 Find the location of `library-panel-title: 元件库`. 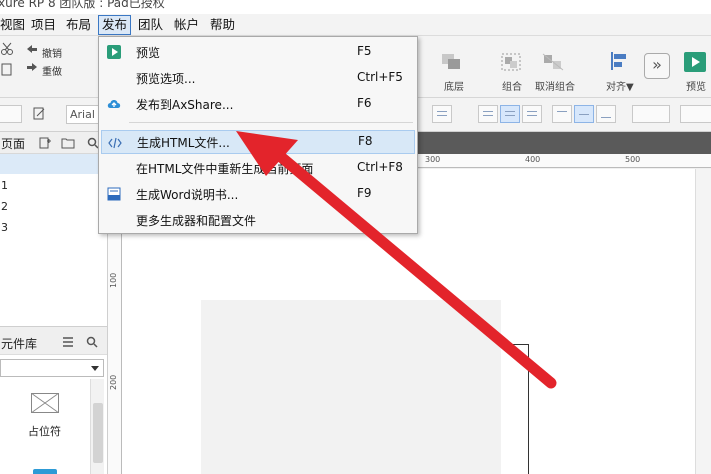

library-panel-title: 元件库 is located at coordinates (19, 344).